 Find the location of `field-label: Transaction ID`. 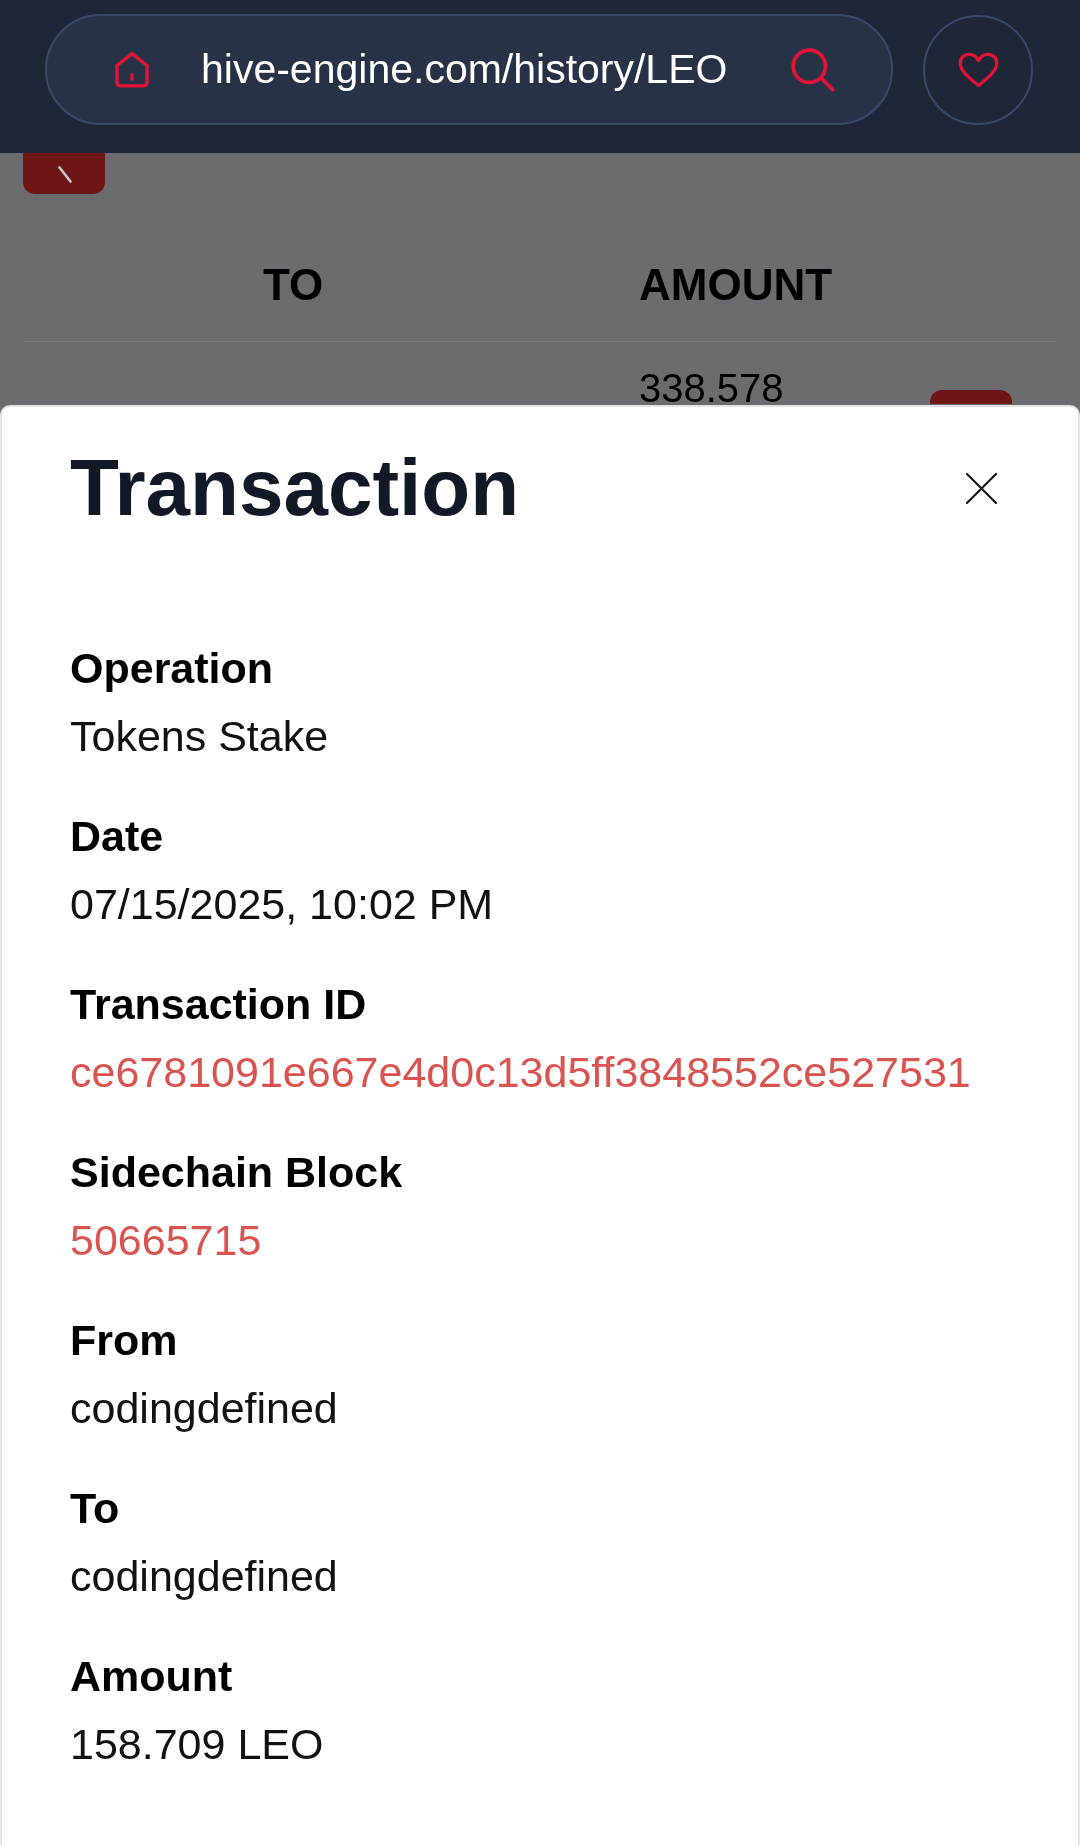

field-label: Transaction ID is located at coordinates (218, 1004).